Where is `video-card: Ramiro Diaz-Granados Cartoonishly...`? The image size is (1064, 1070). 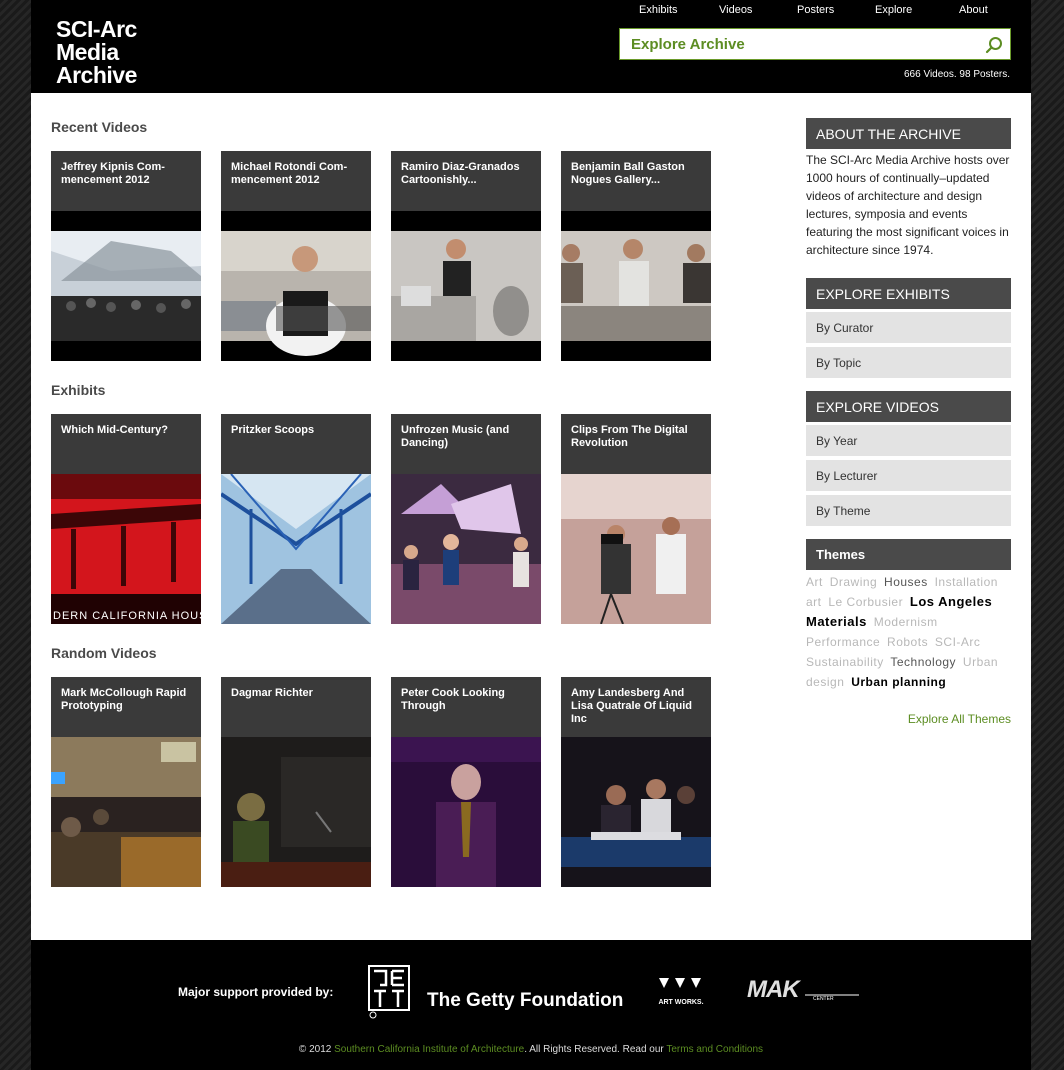 video-card: Ramiro Diaz-Granados Cartoonishly... is located at coordinates (466, 256).